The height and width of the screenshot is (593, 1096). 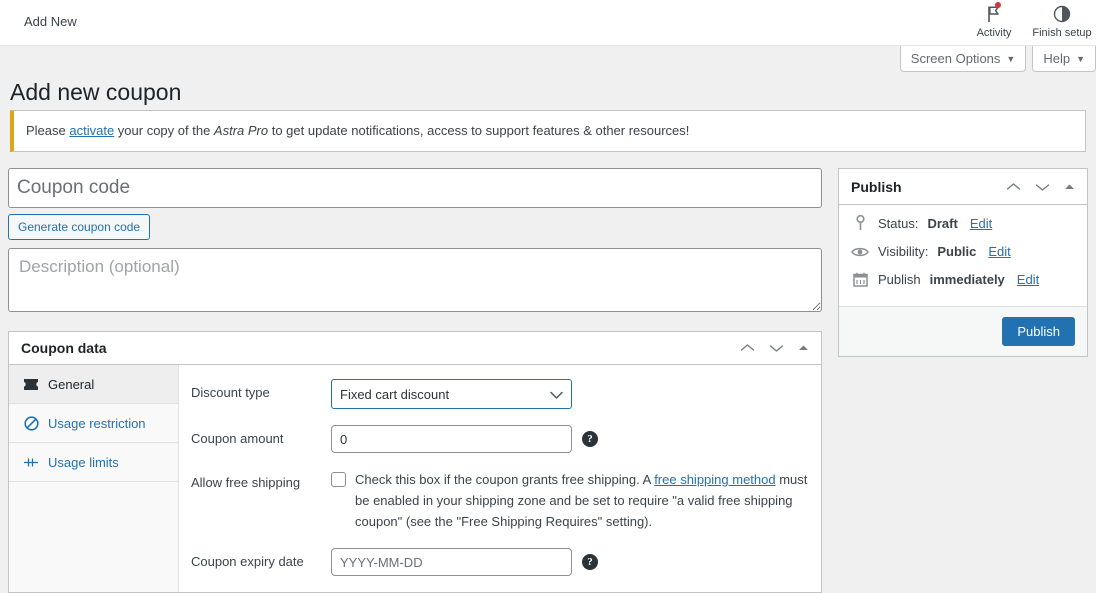 I want to click on publish-date-edit-link: Edit, so click(x=1028, y=279).